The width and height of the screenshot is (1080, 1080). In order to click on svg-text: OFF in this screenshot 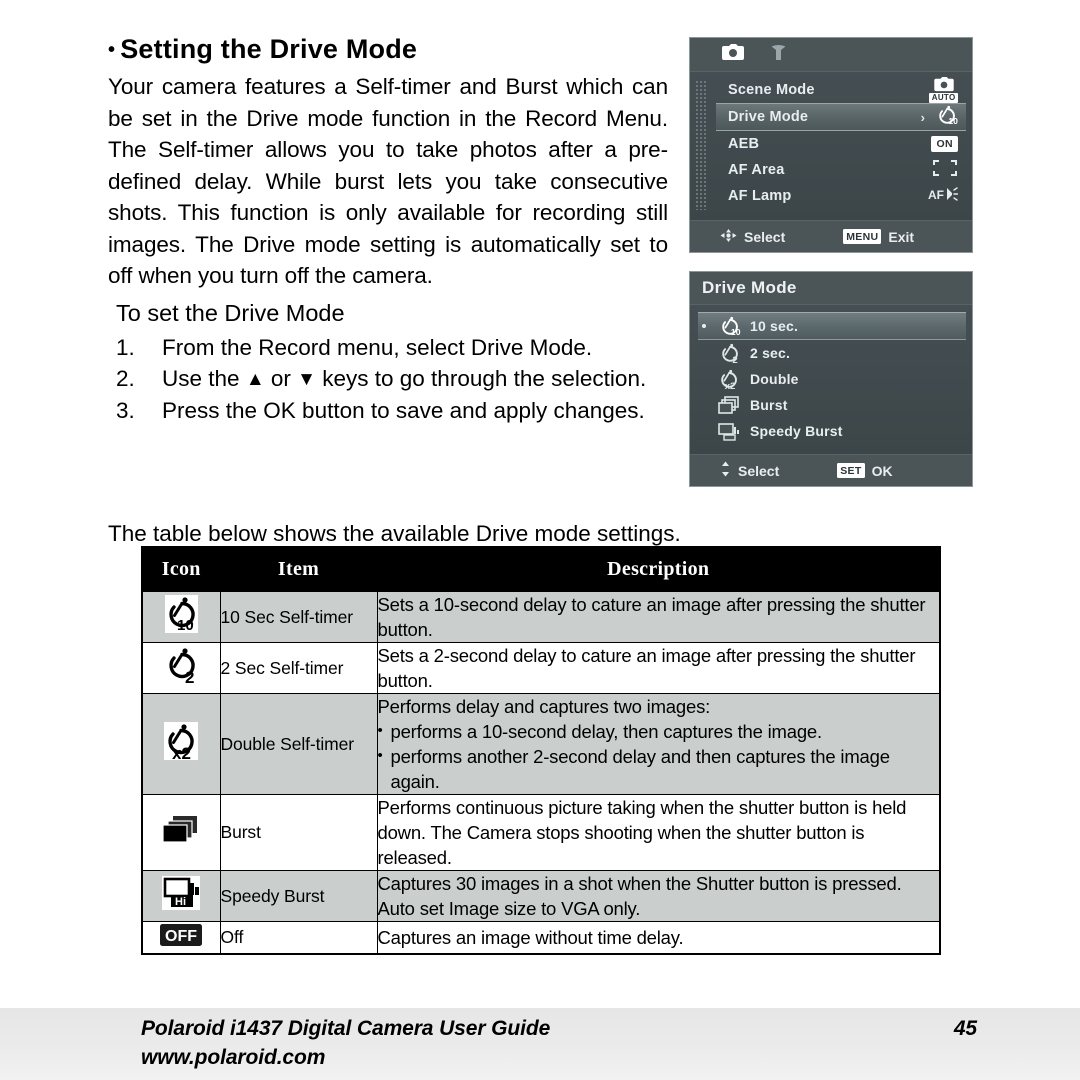, I will do `click(181, 936)`.